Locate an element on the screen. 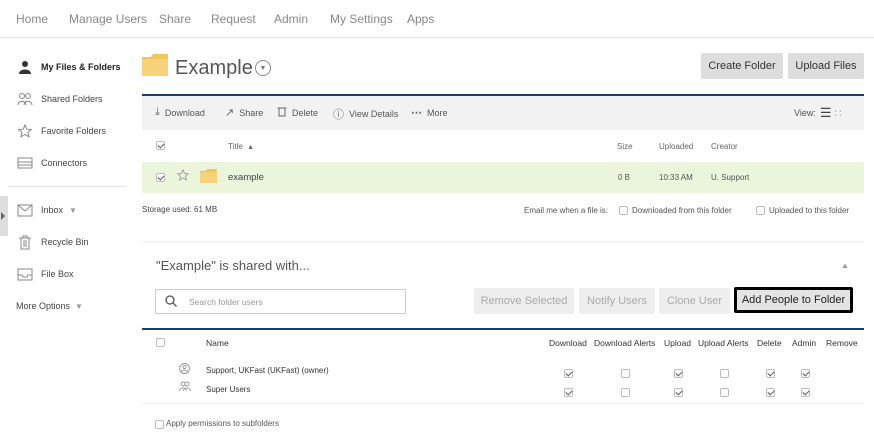 This screenshot has width=874, height=447. download-column-header: Download is located at coordinates (568, 343).